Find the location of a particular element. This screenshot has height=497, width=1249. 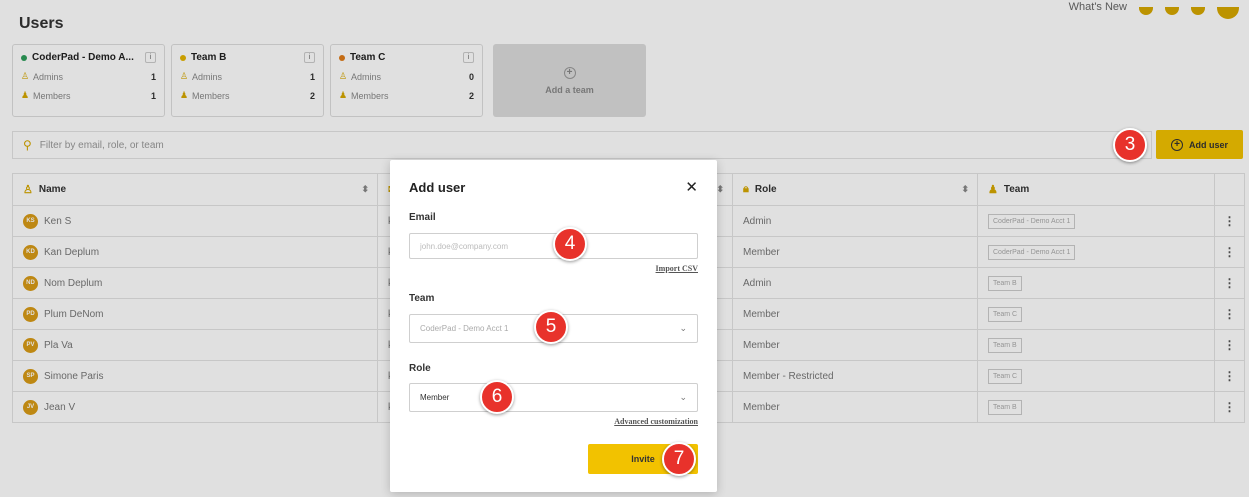

email-label: Email is located at coordinates (422, 217).